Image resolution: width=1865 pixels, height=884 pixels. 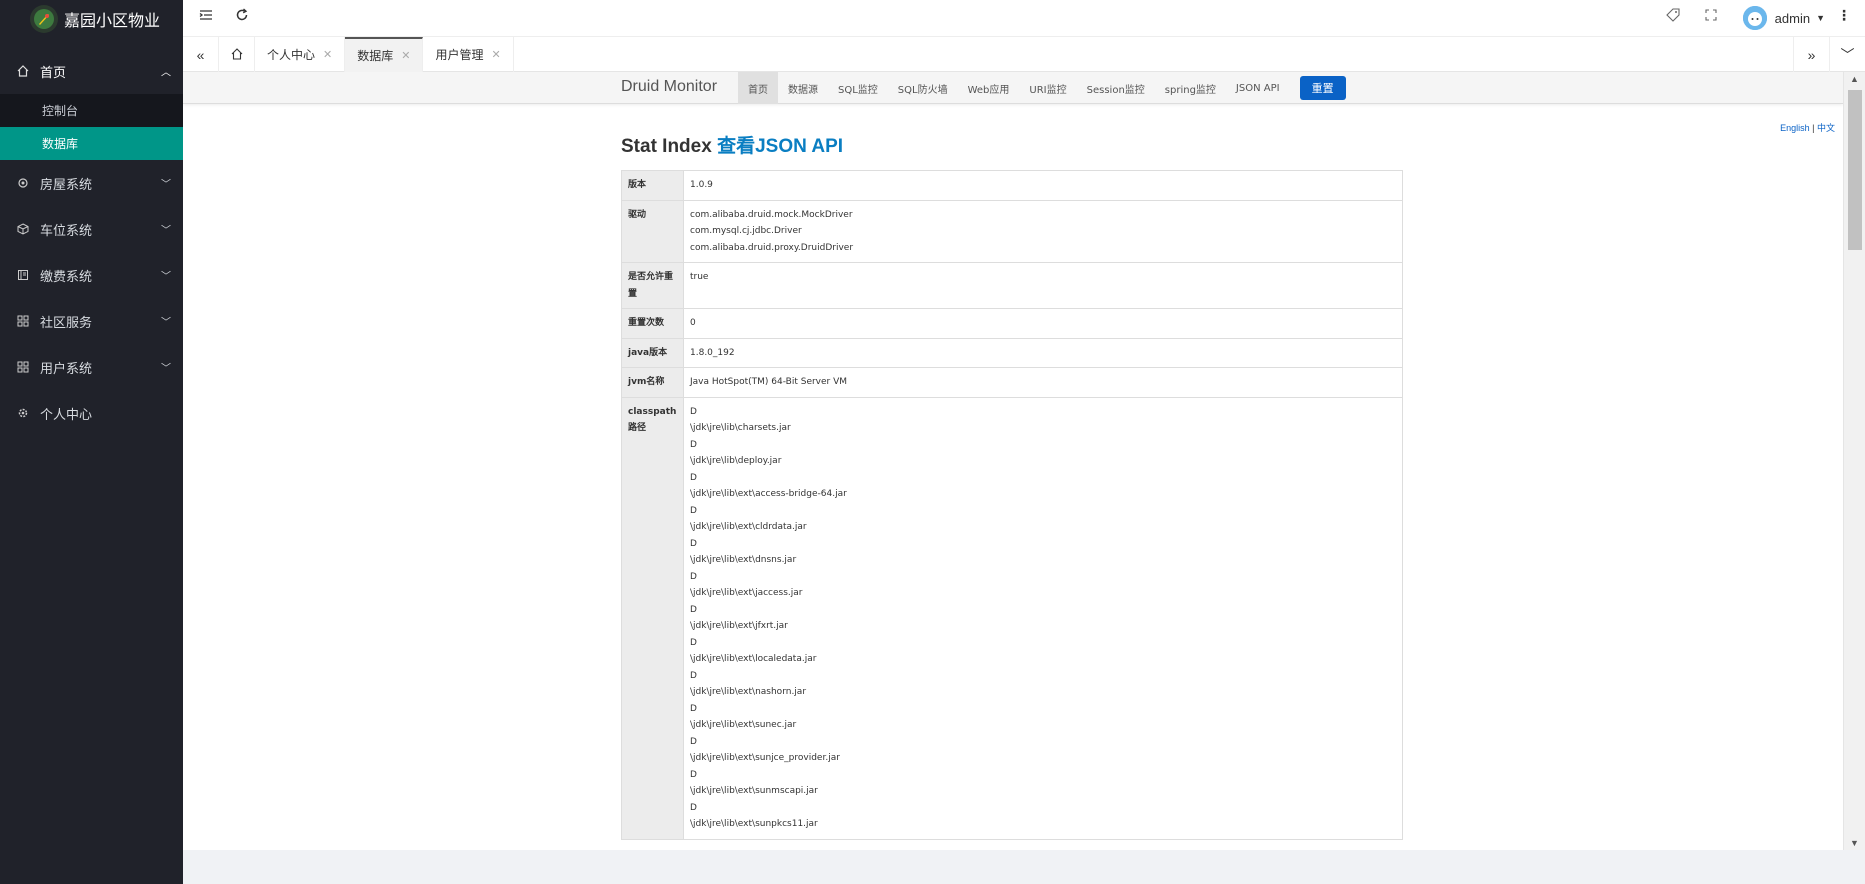 I want to click on reset-button: 重置, so click(x=1322, y=88).